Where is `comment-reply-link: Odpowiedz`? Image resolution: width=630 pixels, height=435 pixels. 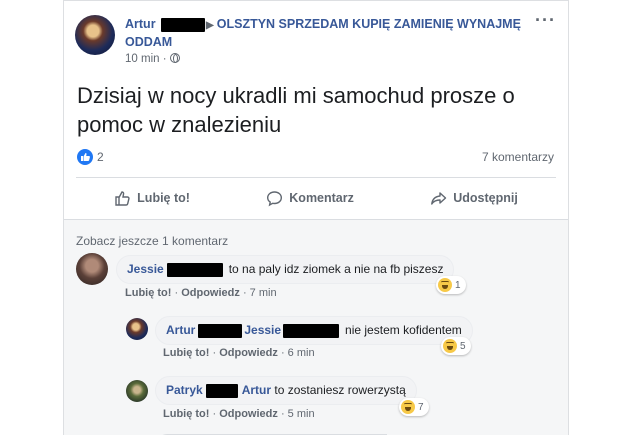 comment-reply-link: Odpowiedz is located at coordinates (210, 293).